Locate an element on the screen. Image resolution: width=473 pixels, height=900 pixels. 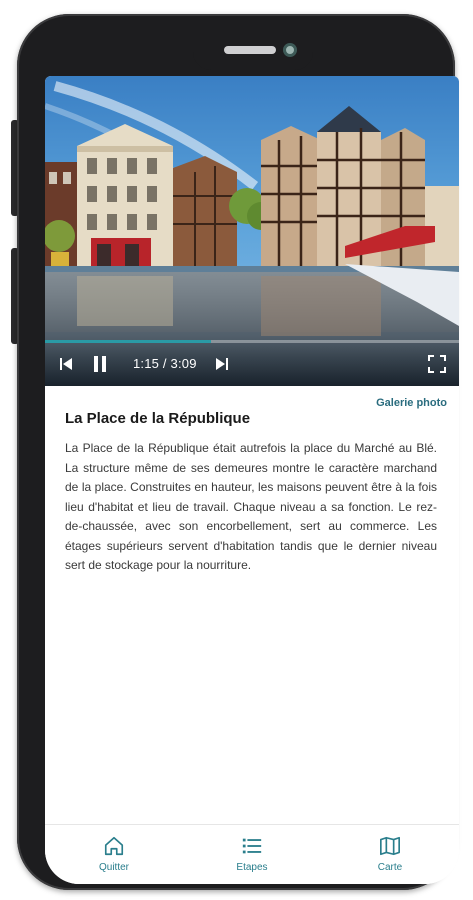
home-icon is located at coordinates (114, 846).